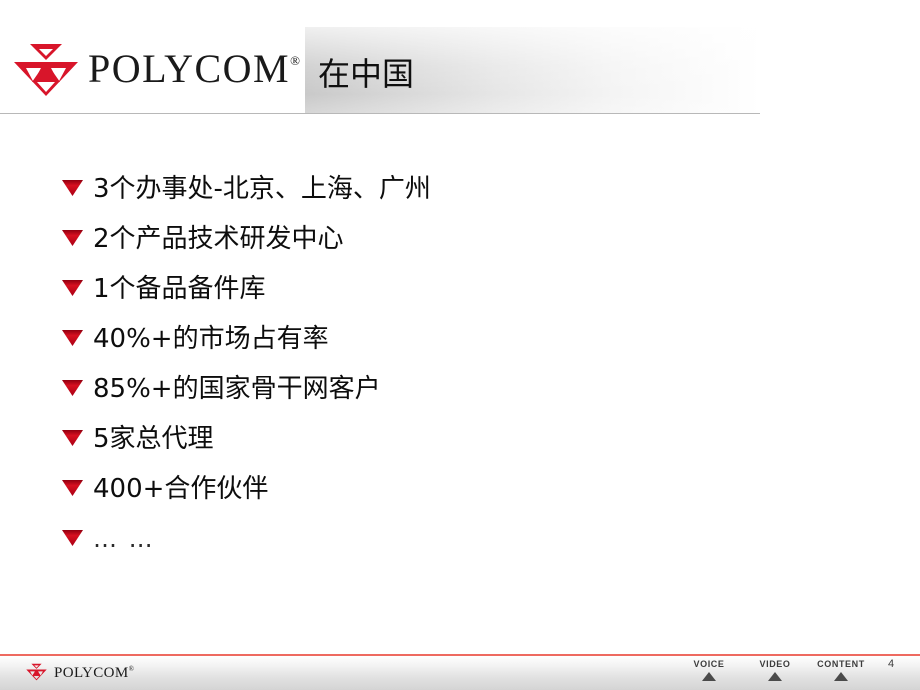 Image resolution: width=920 pixels, height=690 pixels. I want to click on header-divider, so click(380, 113).